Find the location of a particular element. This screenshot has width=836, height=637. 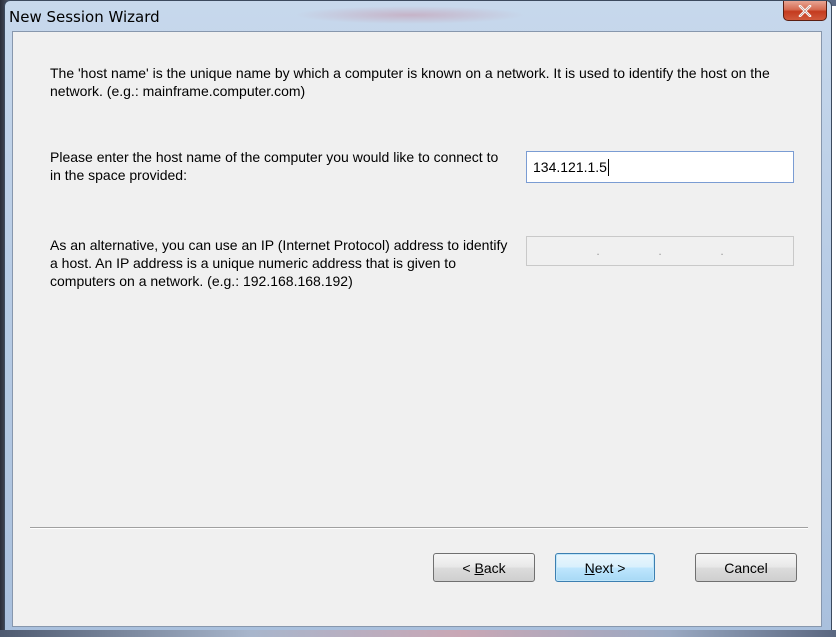

ip-address-input: . . . is located at coordinates (660, 251).